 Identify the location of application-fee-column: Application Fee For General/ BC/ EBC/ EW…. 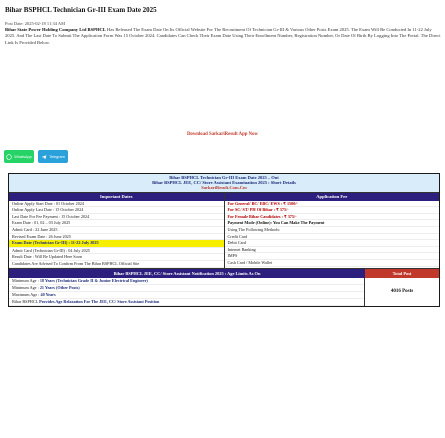
(331, 230).